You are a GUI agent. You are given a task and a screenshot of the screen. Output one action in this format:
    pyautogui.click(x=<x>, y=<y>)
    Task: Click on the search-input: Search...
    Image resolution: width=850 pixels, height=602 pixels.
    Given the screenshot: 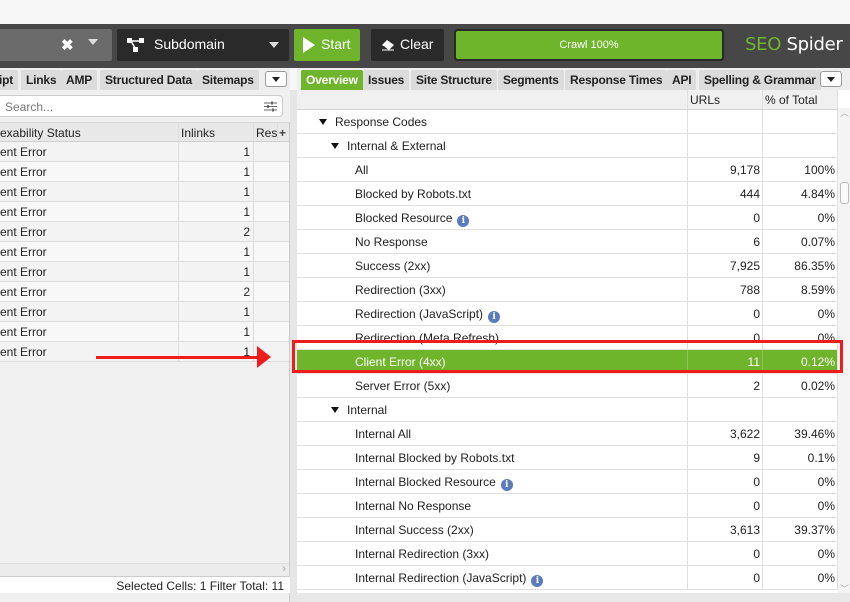 What is the action you would take?
    pyautogui.click(x=141, y=106)
    